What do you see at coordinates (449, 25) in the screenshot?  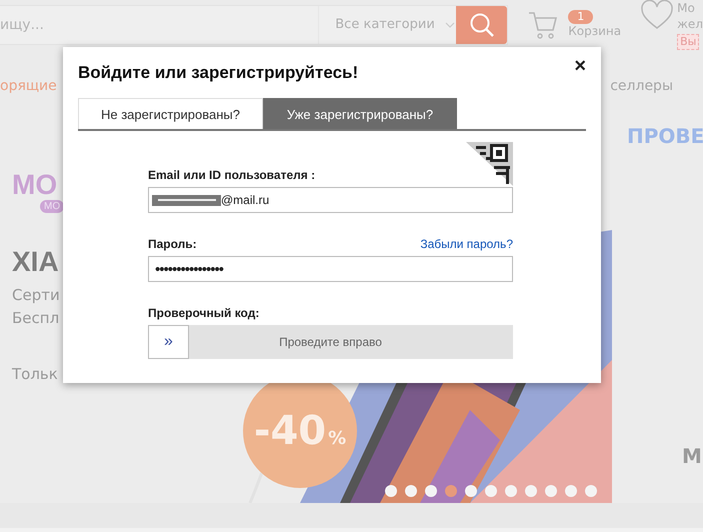 I see `chevron-down-icon` at bounding box center [449, 25].